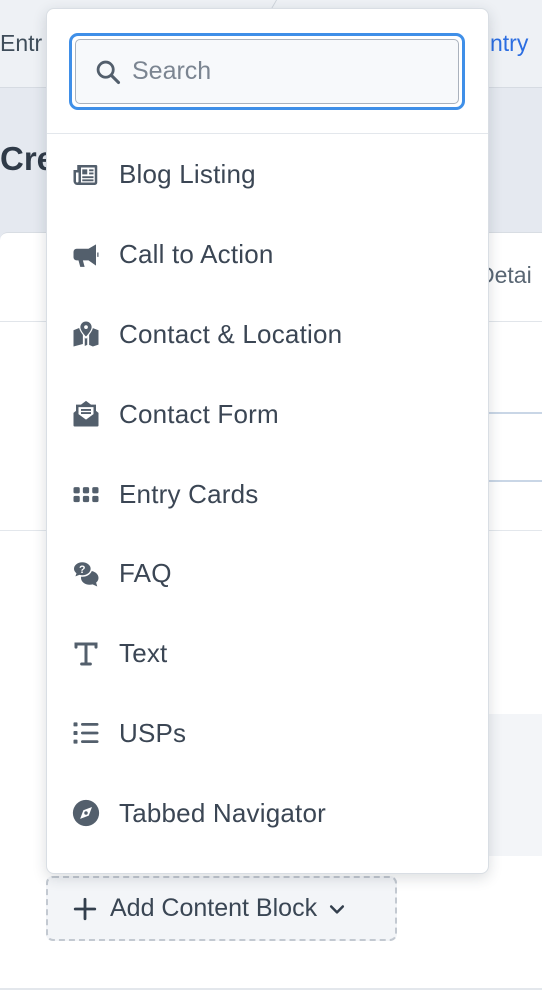 The height and width of the screenshot is (994, 542). I want to click on menu-item-label: Contact & Location, so click(231, 333).